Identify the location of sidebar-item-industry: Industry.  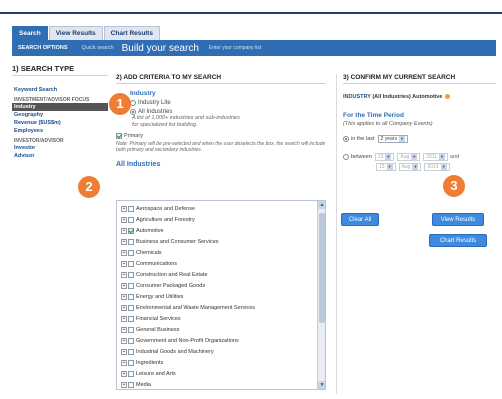
(60, 107).